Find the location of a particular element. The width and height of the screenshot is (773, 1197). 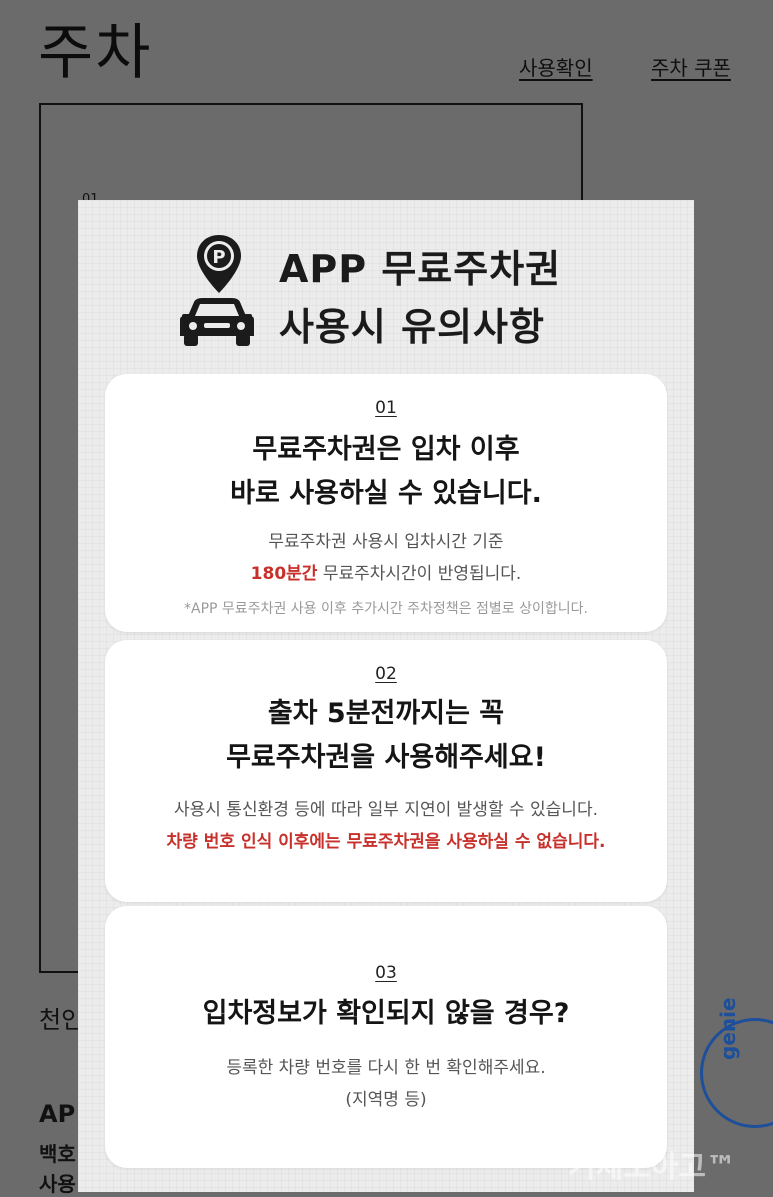

card-number: 01 is located at coordinates (386, 408).